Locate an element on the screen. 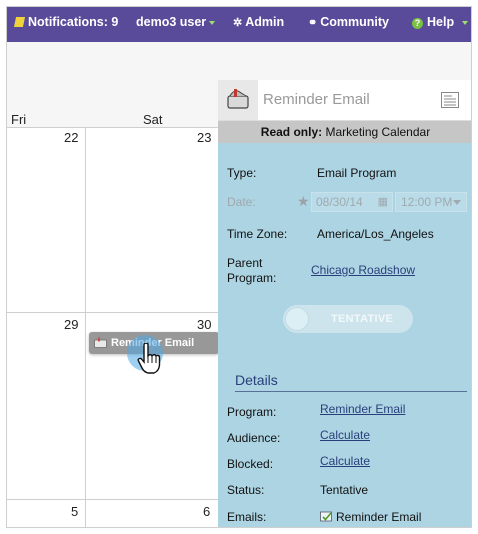 The width and height of the screenshot is (478, 534). timezone-value: America/Los_Angeles is located at coordinates (375, 234).